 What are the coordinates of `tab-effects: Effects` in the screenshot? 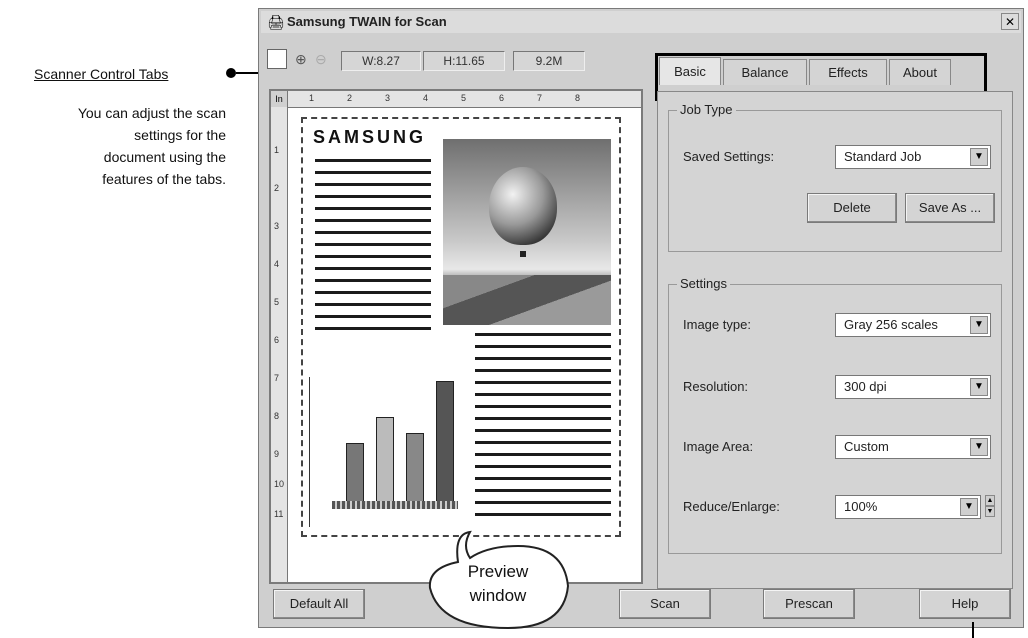 It's located at (848, 72).